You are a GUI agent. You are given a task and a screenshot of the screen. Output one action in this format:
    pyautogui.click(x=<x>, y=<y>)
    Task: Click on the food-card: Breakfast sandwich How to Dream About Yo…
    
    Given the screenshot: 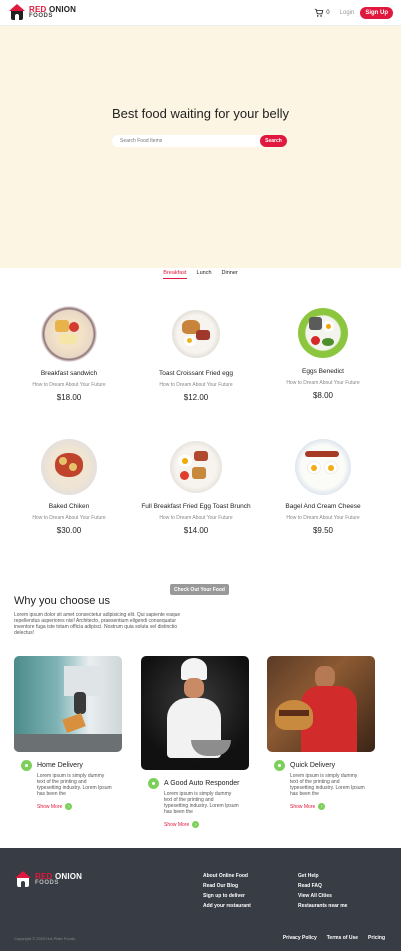 What is the action you would take?
    pyautogui.click(x=69, y=354)
    